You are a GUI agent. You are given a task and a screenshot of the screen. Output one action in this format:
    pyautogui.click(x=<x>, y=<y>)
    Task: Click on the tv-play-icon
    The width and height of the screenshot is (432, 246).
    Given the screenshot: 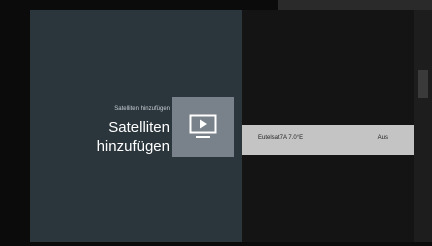 What is the action you would take?
    pyautogui.click(x=203, y=126)
    